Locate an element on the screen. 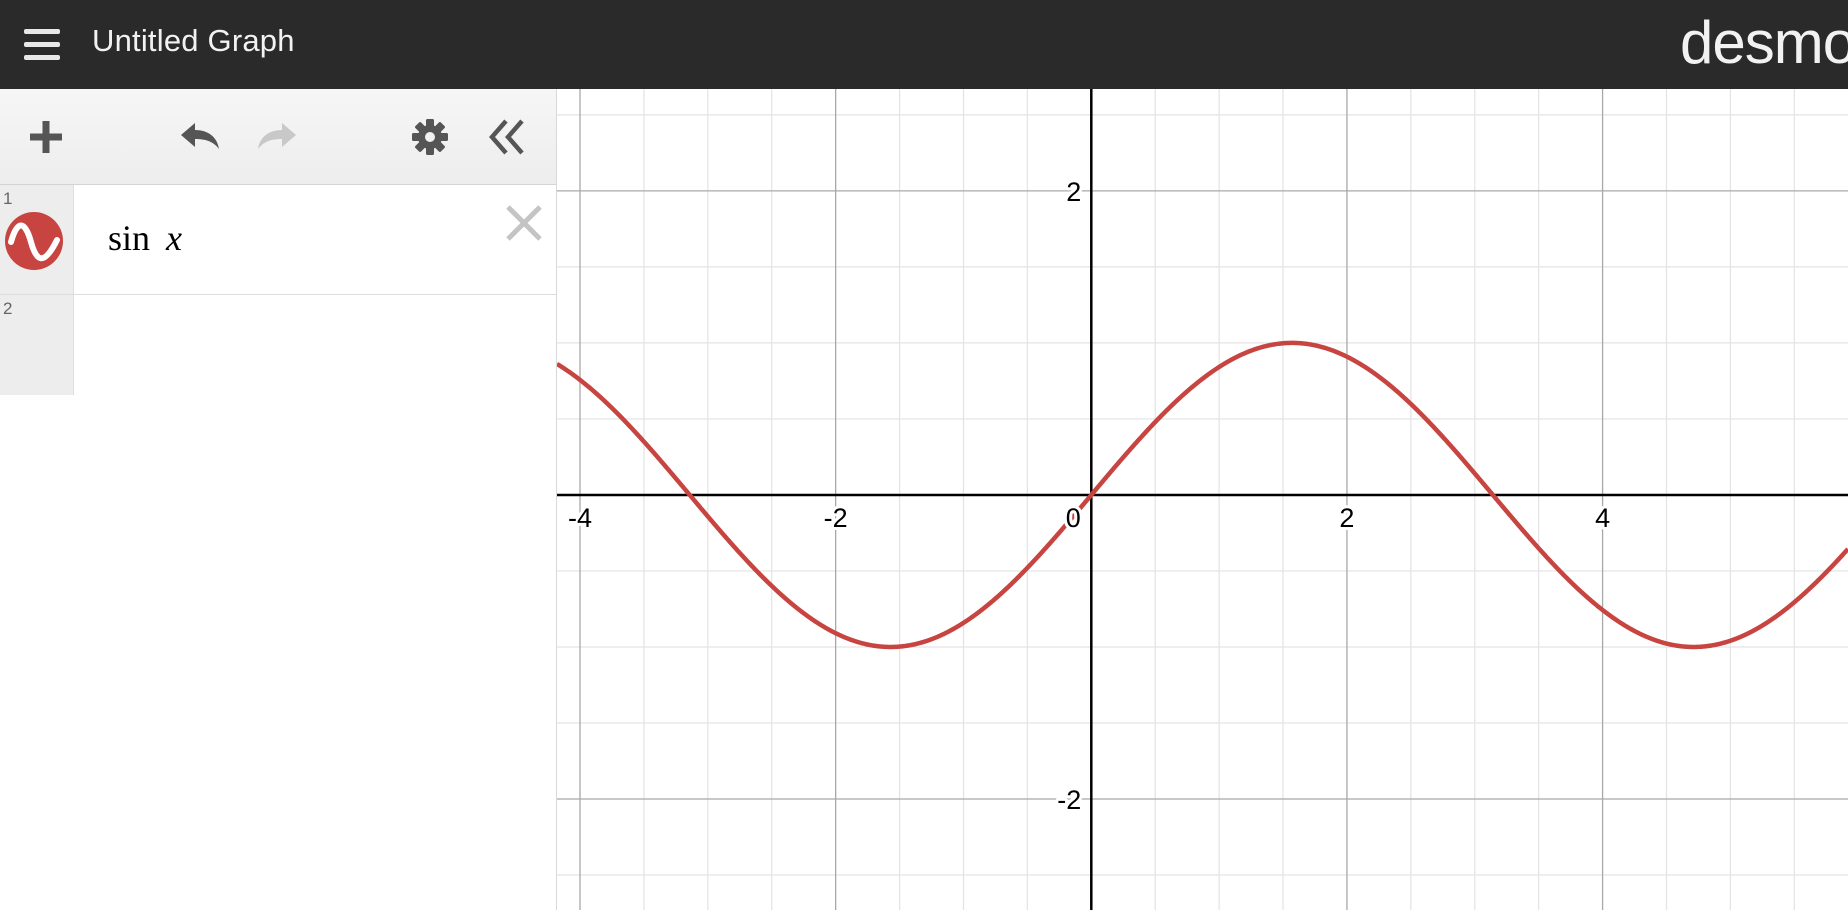  x-tick-label: 2 is located at coordinates (1346, 518).